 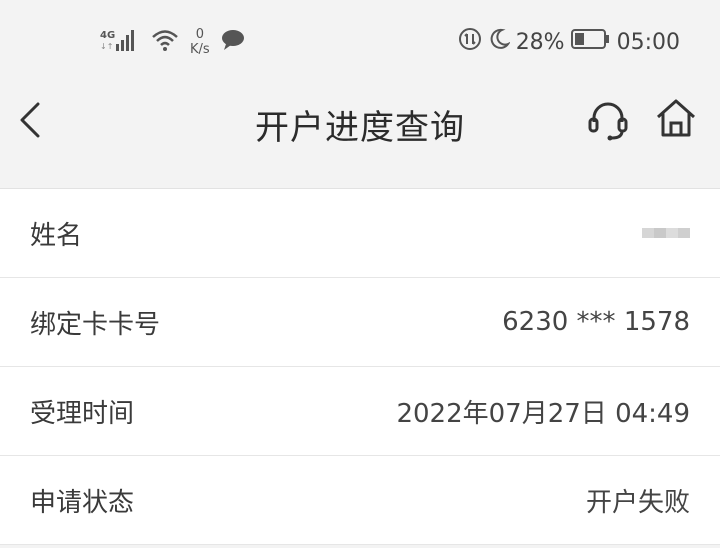 What do you see at coordinates (637, 502) in the screenshot?
I see `application-status-value: 开户失败` at bounding box center [637, 502].